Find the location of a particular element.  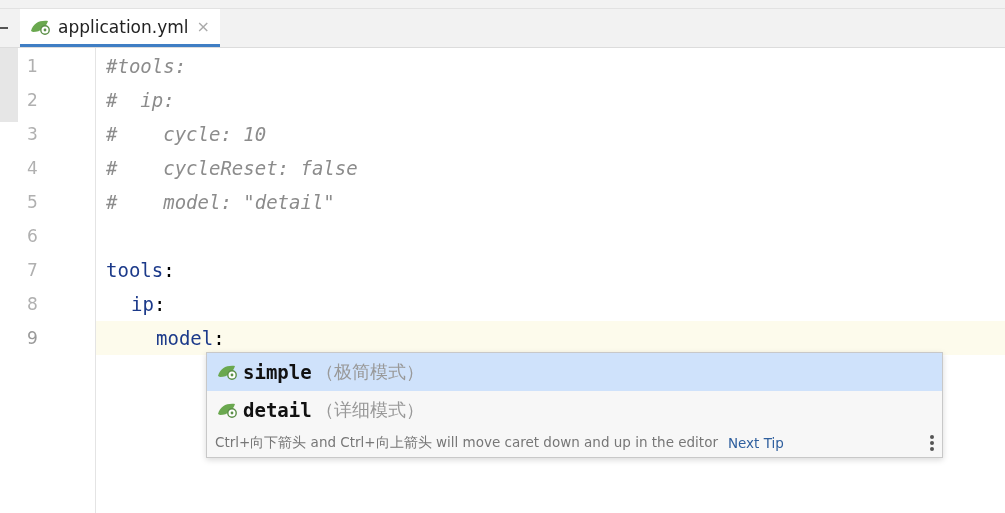

completion-item: simple （极简模式） is located at coordinates (574, 372).